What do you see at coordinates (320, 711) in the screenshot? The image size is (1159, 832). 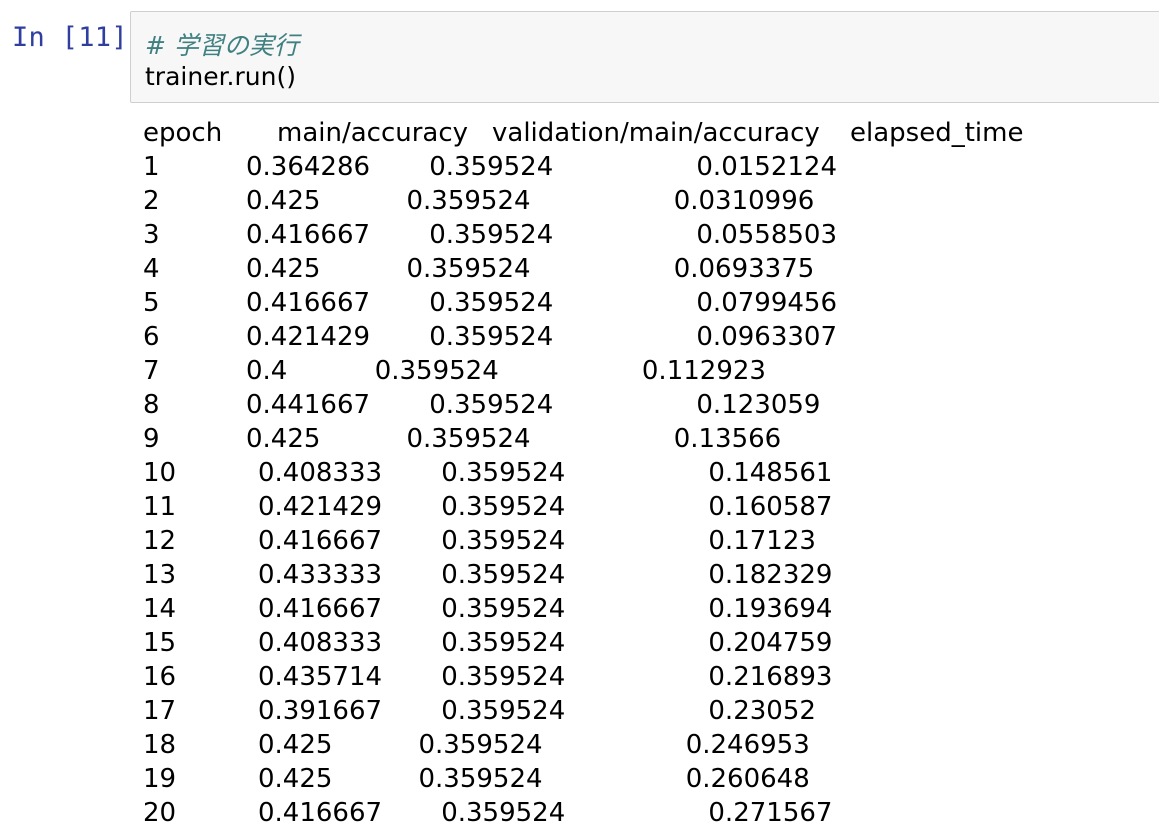 I see `row-main-accuracy: 0.391667` at bounding box center [320, 711].